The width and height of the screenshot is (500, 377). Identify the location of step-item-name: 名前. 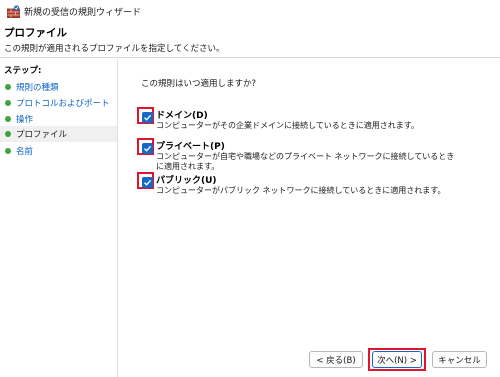
(58, 151).